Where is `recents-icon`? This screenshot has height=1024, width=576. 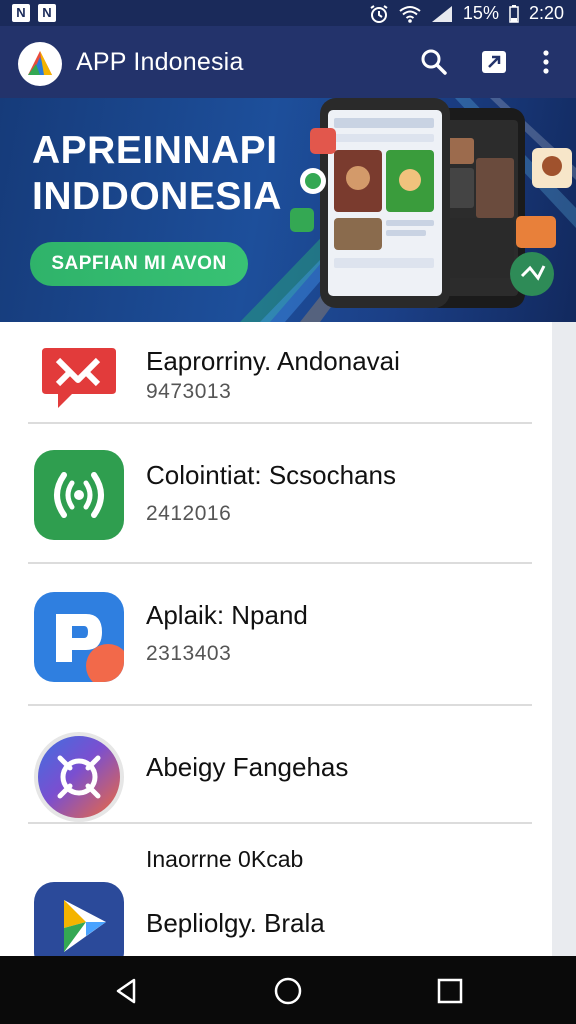
recents-icon is located at coordinates (450, 991).